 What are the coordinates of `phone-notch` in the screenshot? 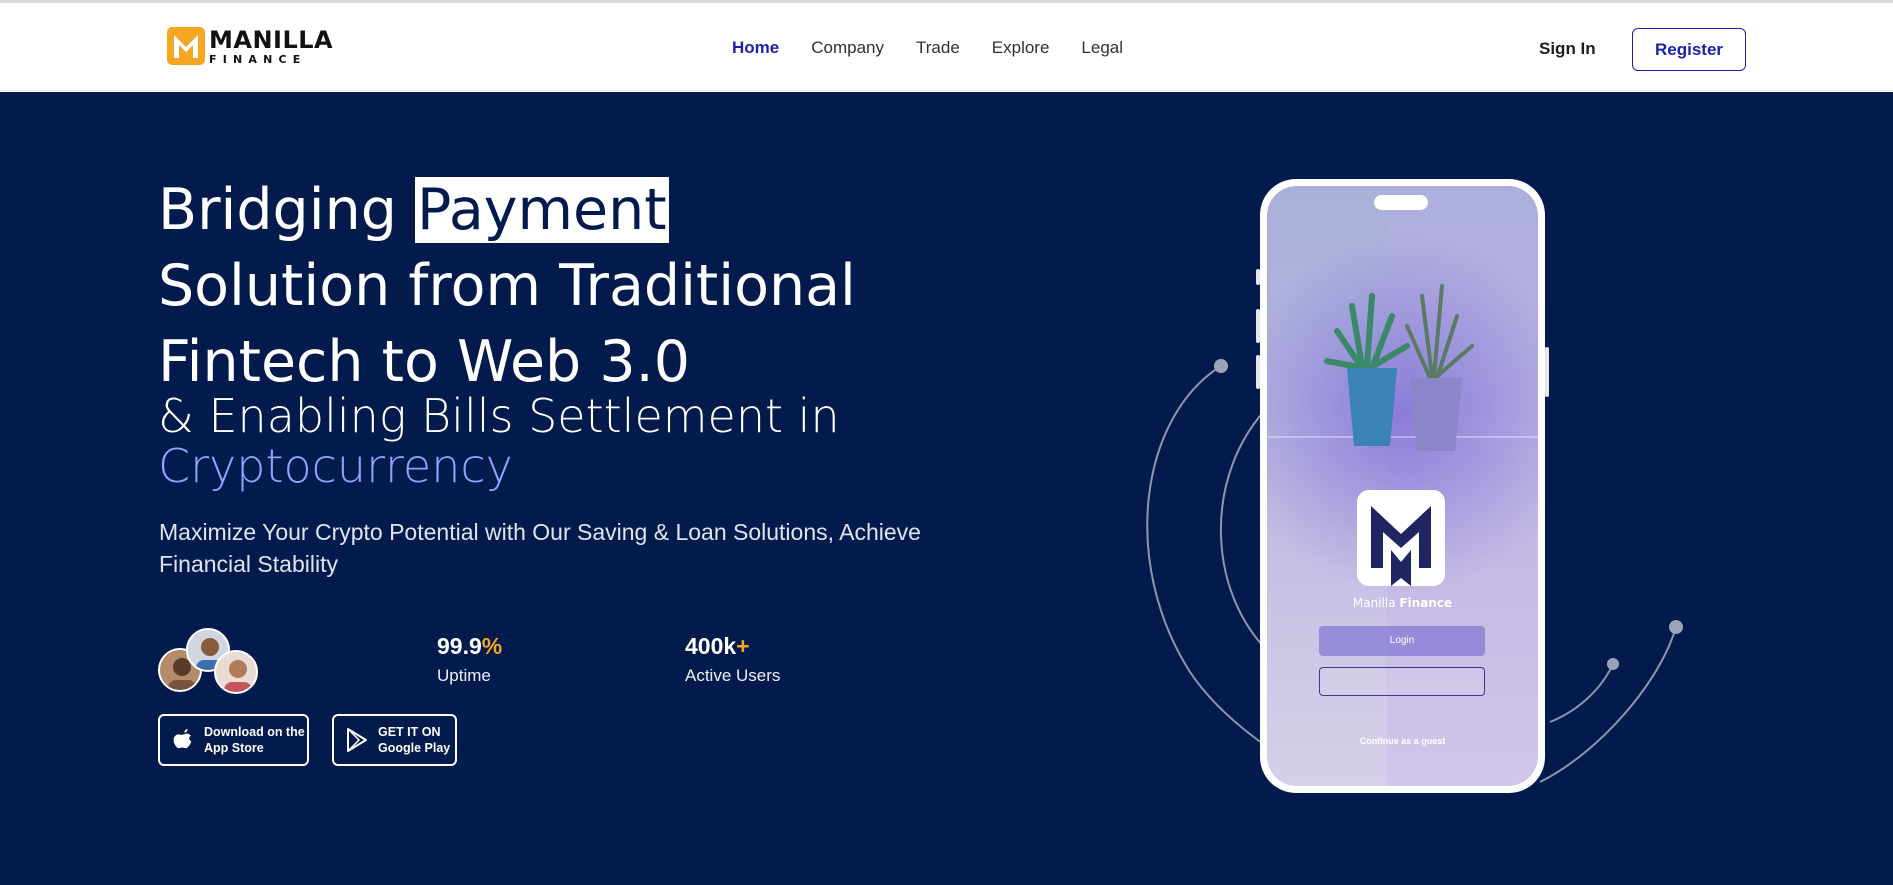 It's located at (1401, 202).